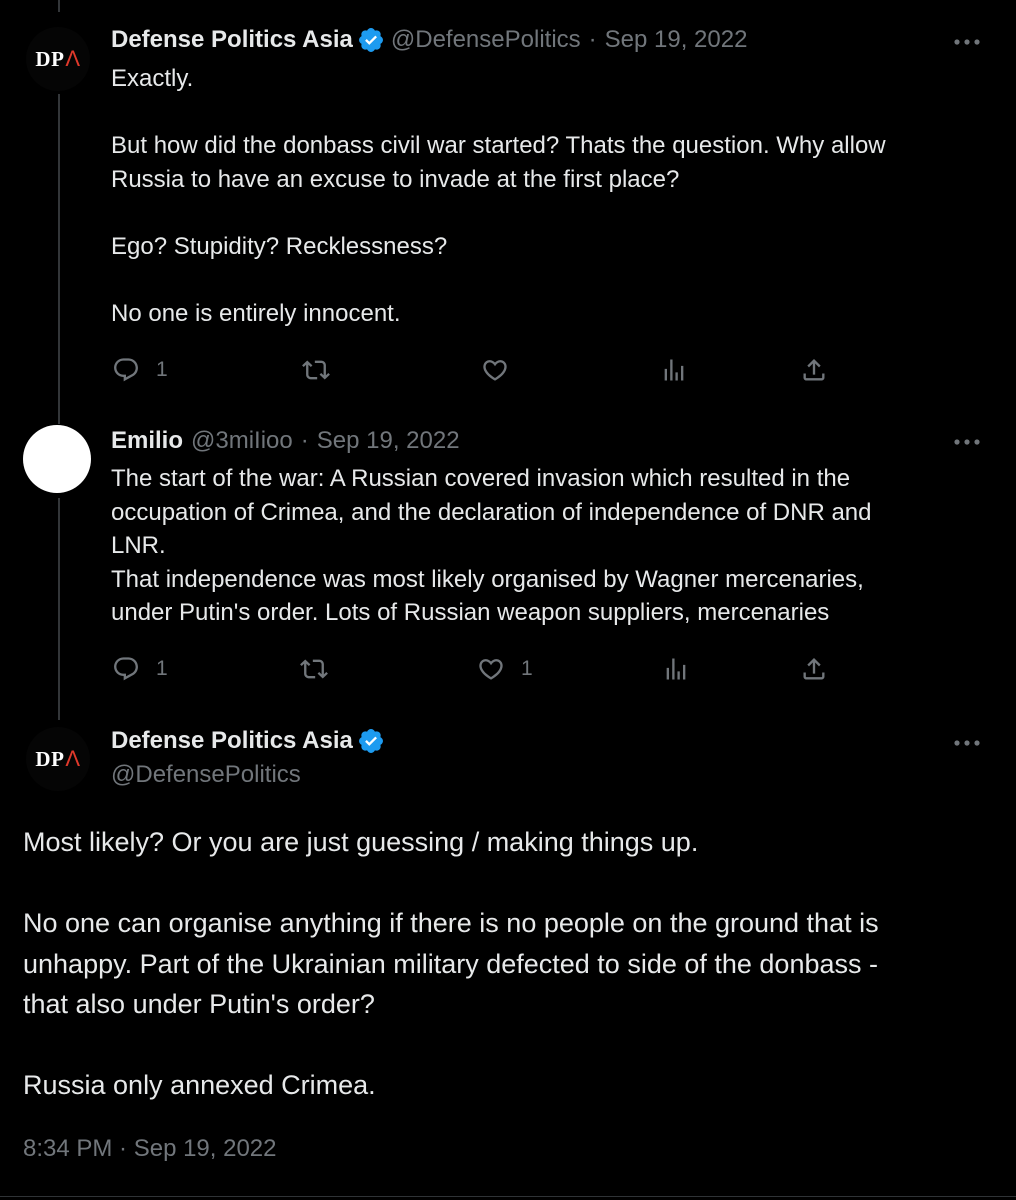 The width and height of the screenshot is (1016, 1200). What do you see at coordinates (57, 459) in the screenshot?
I see `avatar` at bounding box center [57, 459].